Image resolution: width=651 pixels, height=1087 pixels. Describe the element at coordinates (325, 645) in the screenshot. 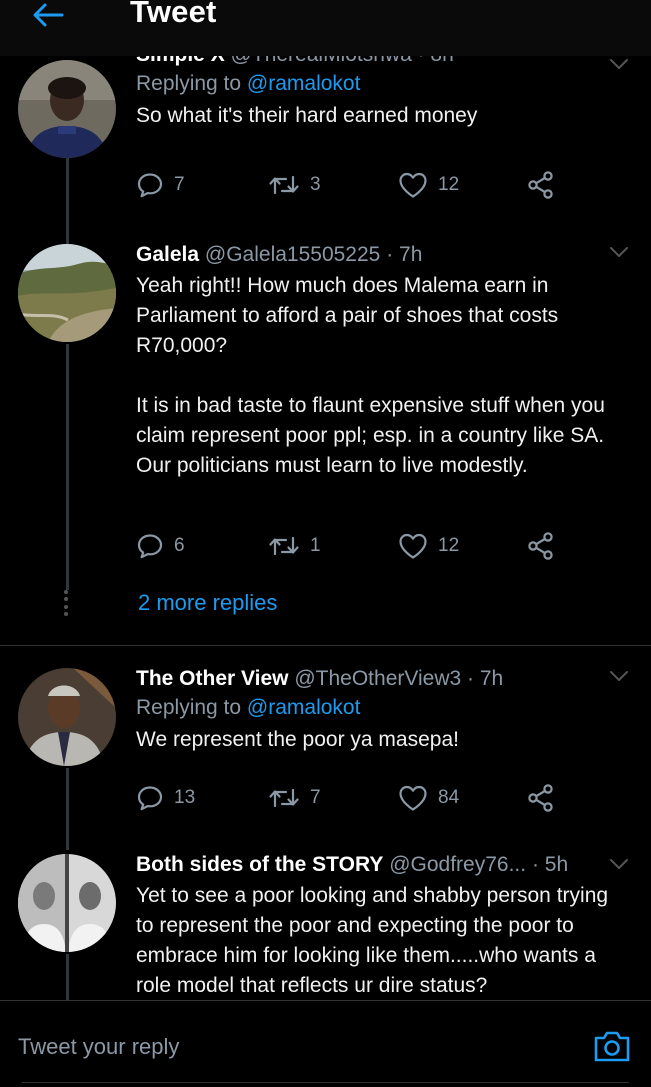

I see `divider` at that location.